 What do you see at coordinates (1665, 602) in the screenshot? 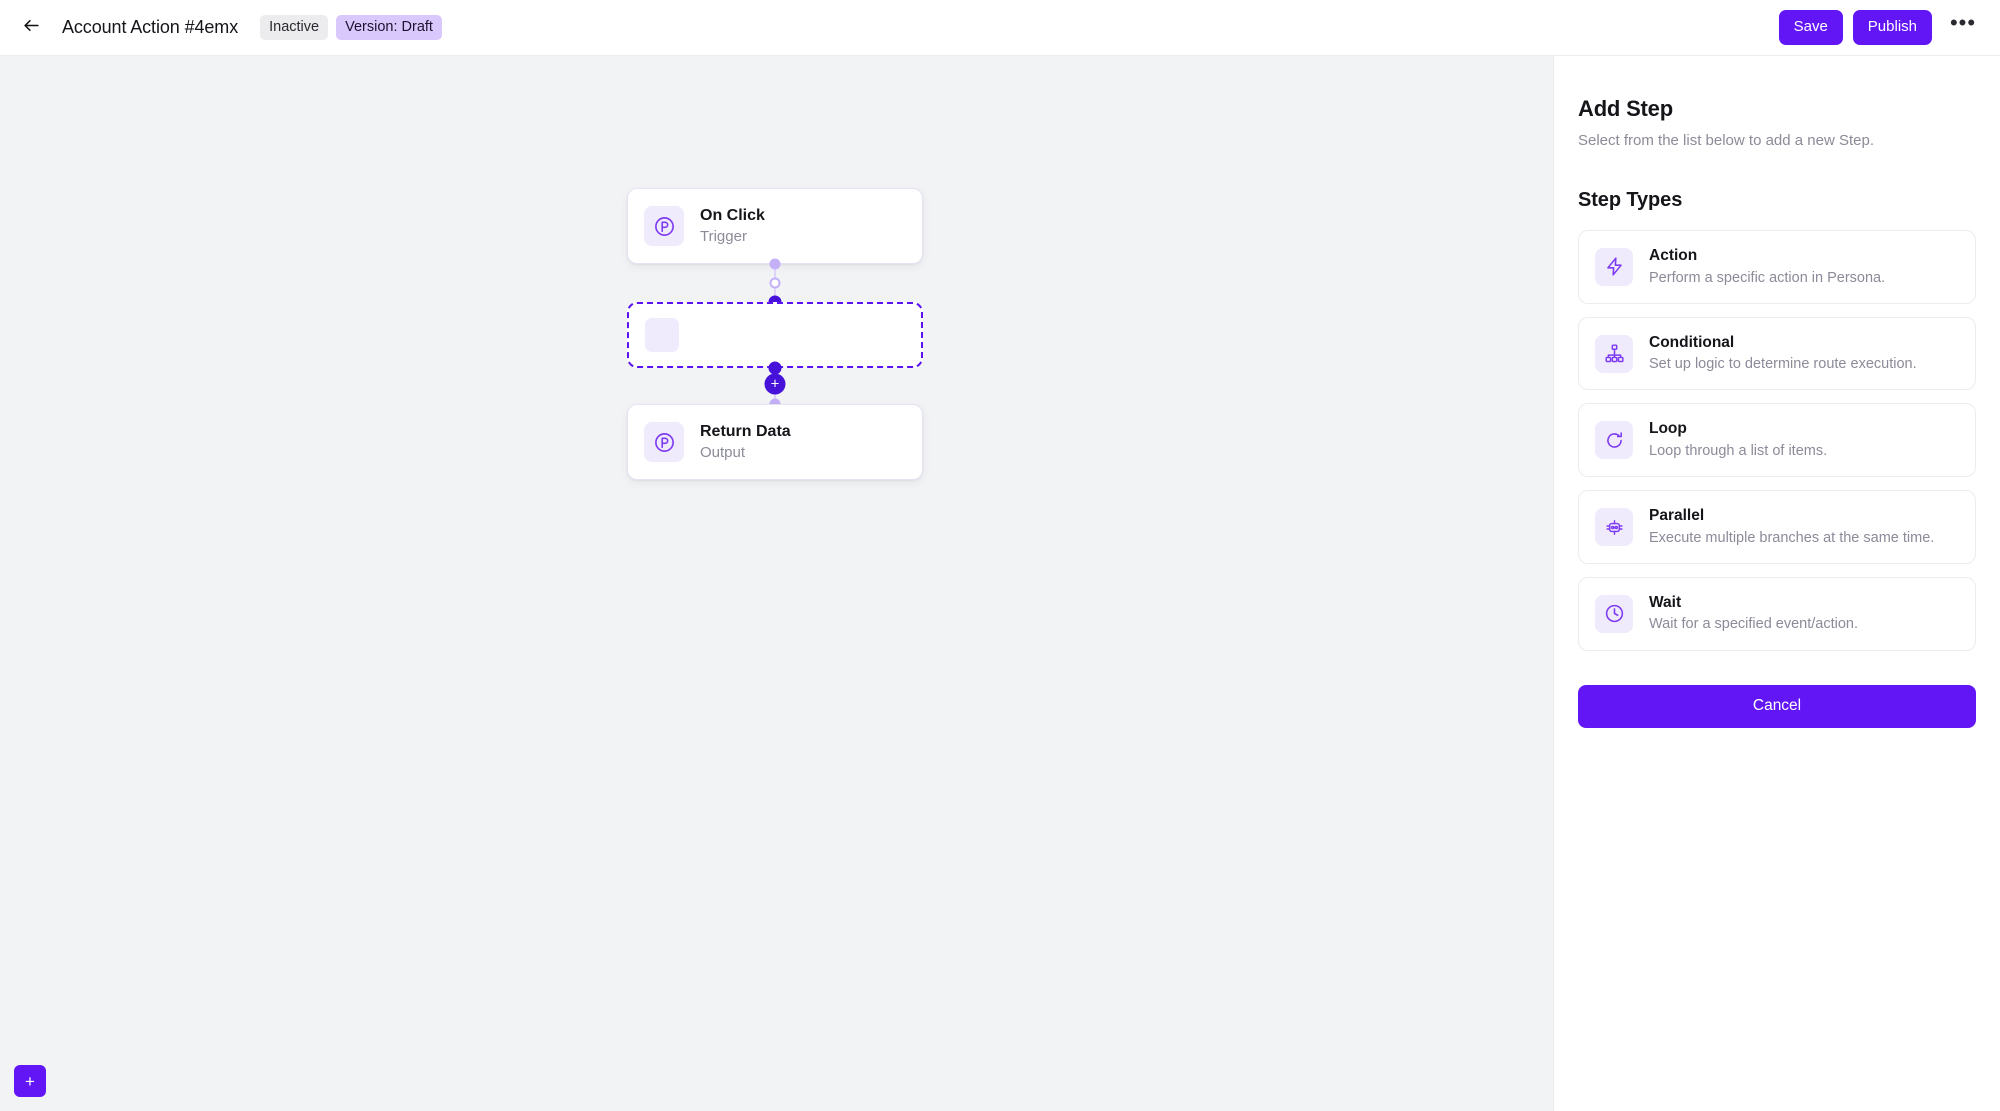
I see `step-type-label: Wait` at bounding box center [1665, 602].